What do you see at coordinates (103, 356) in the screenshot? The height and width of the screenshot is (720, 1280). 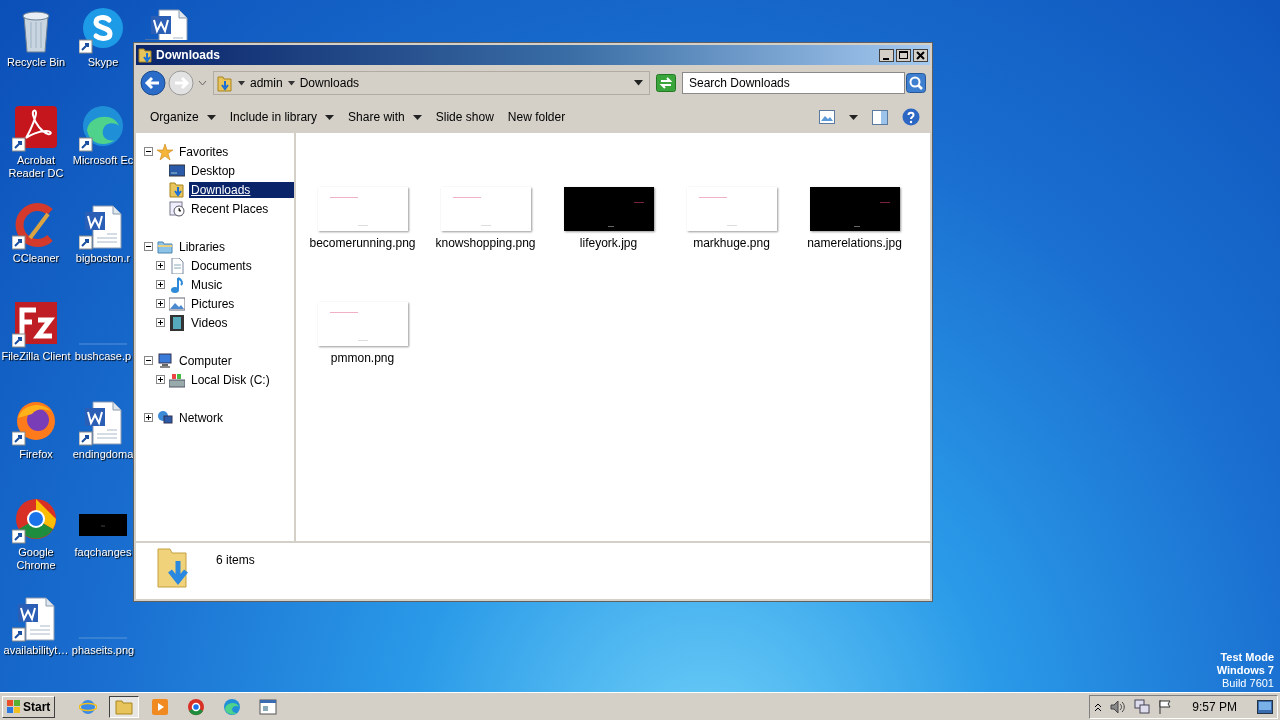 I see `desktop-icon-label: bushcase.p` at bounding box center [103, 356].